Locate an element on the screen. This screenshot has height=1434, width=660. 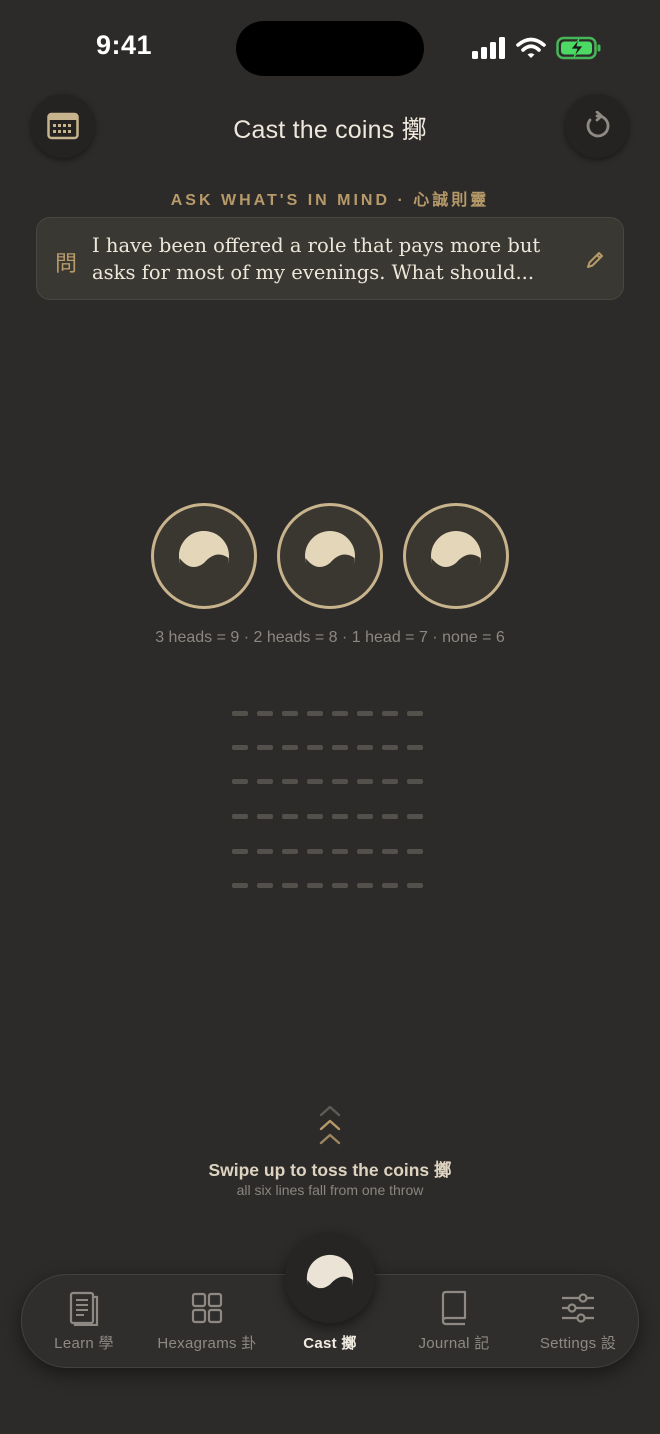
sliders-icon is located at coordinates (578, 1308).